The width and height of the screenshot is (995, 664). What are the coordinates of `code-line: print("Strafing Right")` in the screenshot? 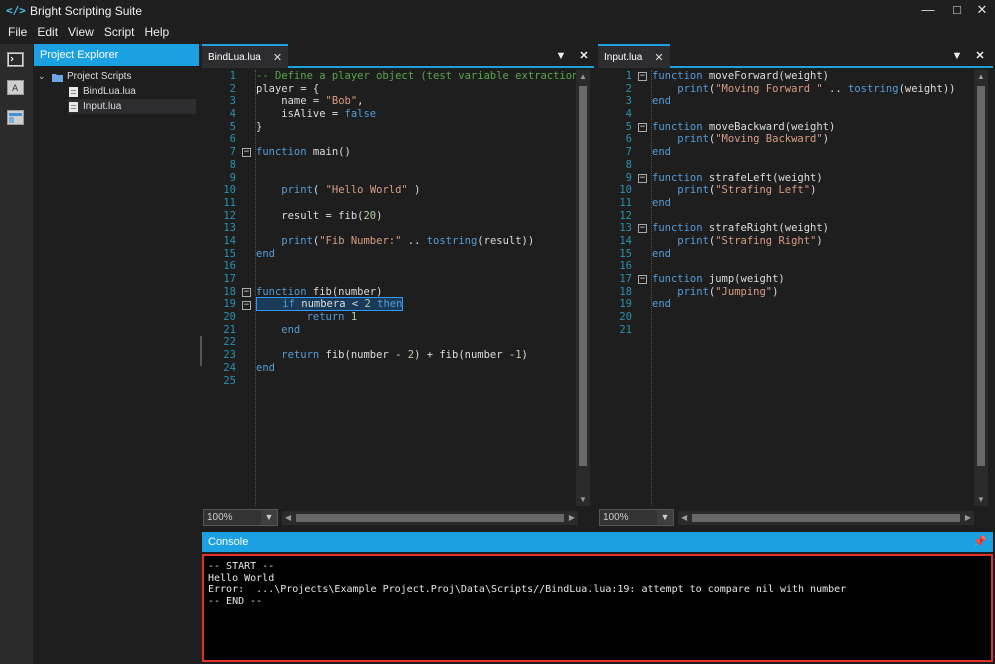 It's located at (813, 241).